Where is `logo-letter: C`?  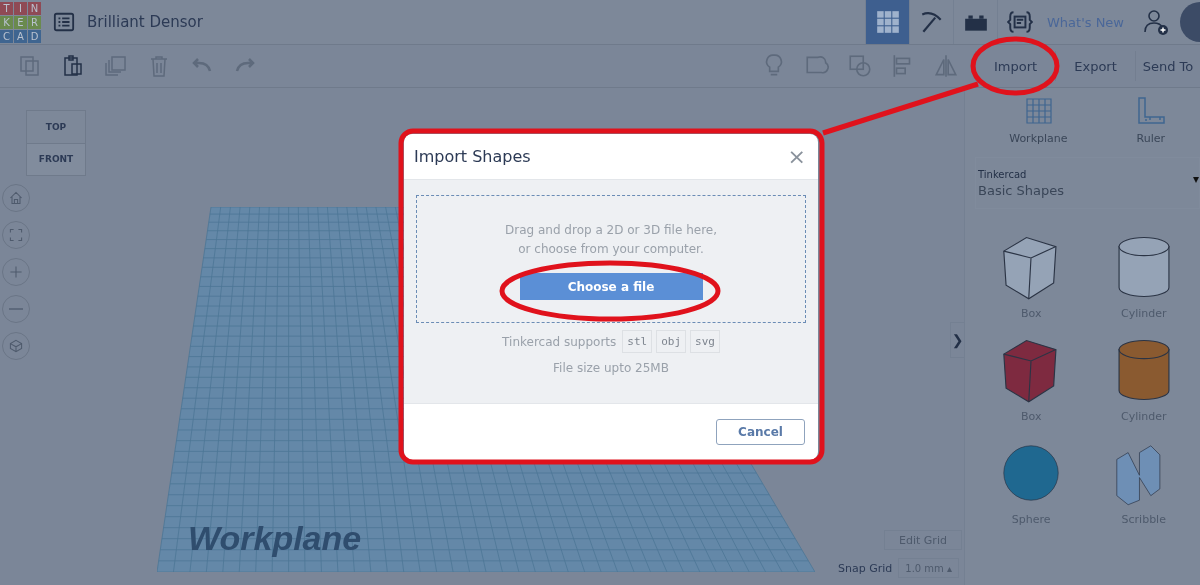
logo-letter: C is located at coordinates (6, 36).